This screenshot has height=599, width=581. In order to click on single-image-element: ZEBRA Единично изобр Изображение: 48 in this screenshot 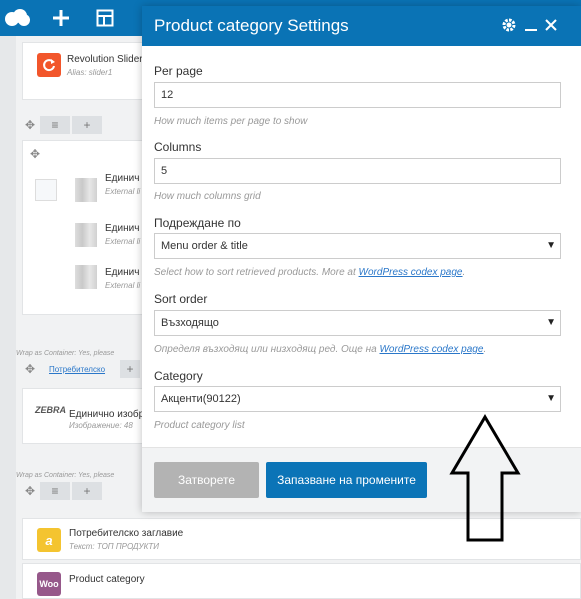, I will do `click(84, 416)`.